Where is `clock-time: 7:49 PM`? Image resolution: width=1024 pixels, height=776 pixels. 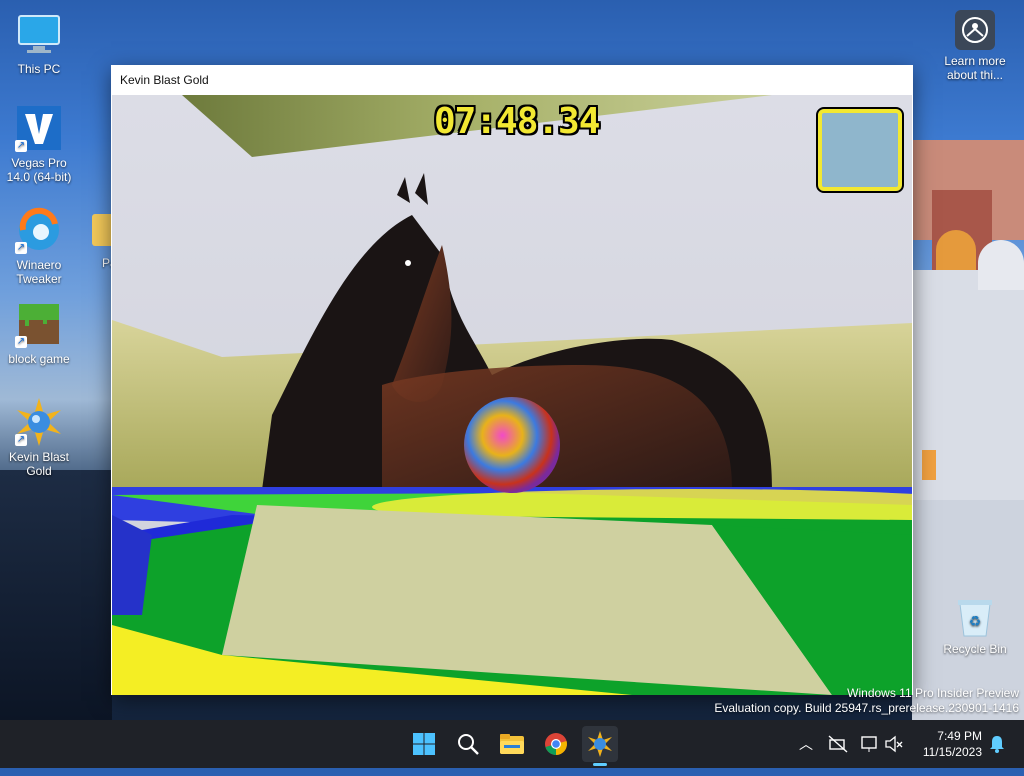
clock-time: 7:49 PM is located at coordinates (959, 736).